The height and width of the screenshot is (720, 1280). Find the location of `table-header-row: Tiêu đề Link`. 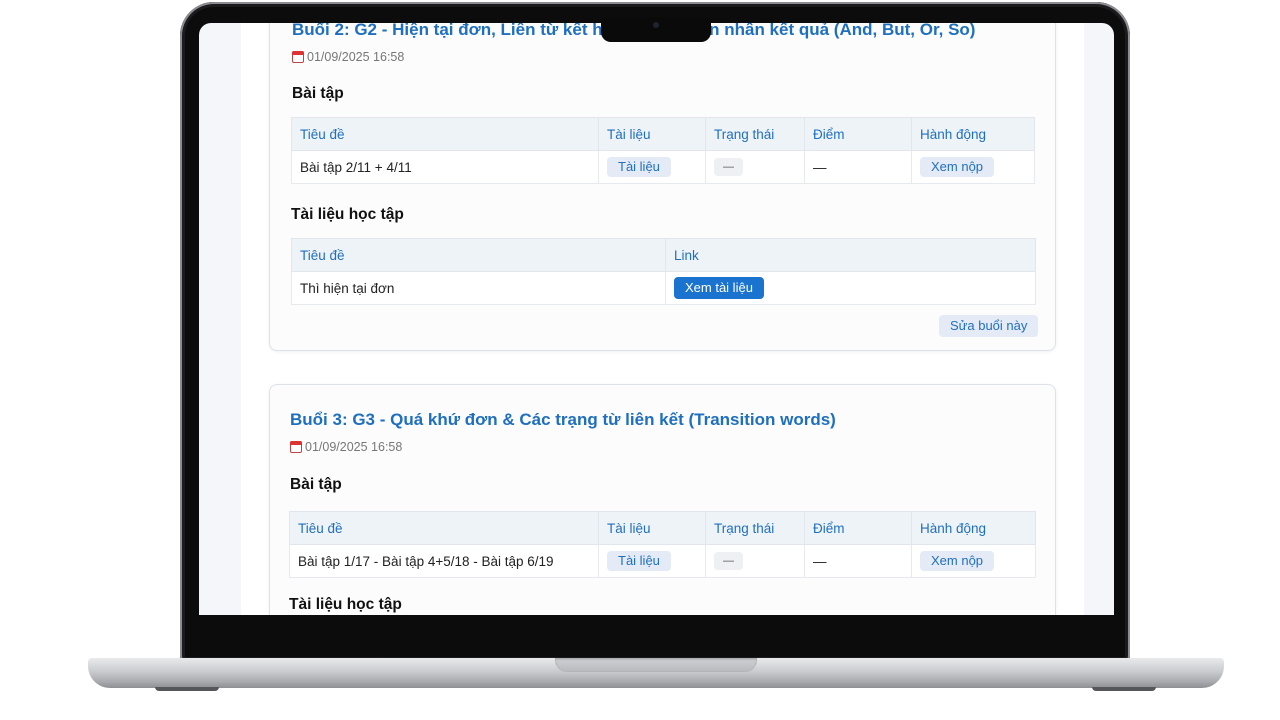

table-header-row: Tiêu đề Link is located at coordinates (663, 255).